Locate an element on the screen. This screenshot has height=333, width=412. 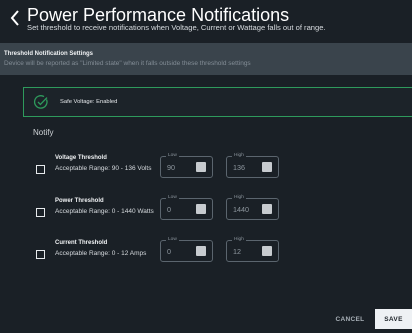
back-button is located at coordinates (15, 18).